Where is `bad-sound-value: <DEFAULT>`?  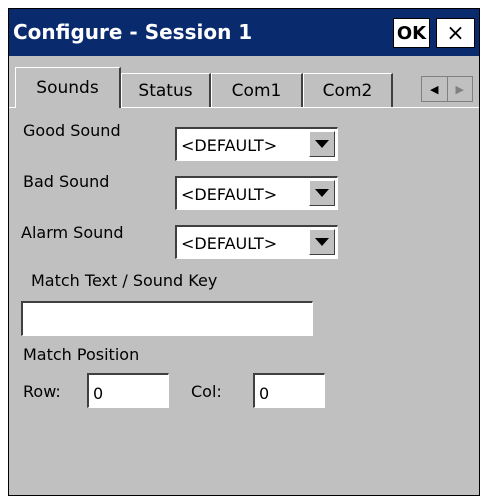 bad-sound-value: <DEFAULT> is located at coordinates (229, 194).